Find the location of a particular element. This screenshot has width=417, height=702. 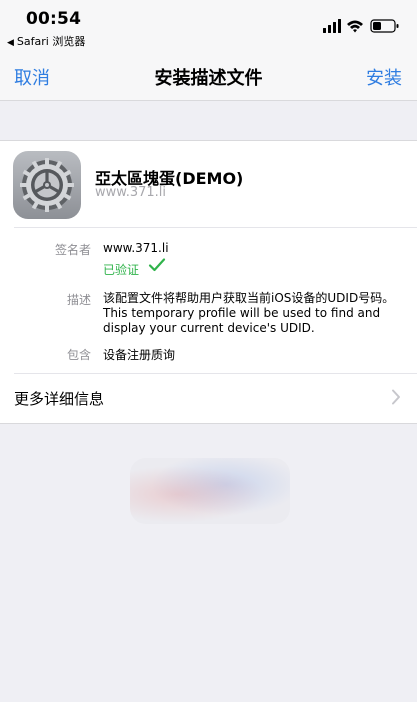

chevron-right-icon is located at coordinates (396, 399).